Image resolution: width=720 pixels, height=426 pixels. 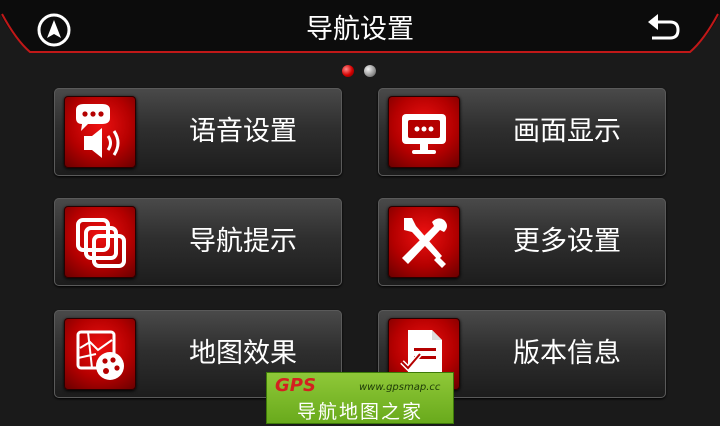 I want to click on back-button, so click(x=664, y=28).